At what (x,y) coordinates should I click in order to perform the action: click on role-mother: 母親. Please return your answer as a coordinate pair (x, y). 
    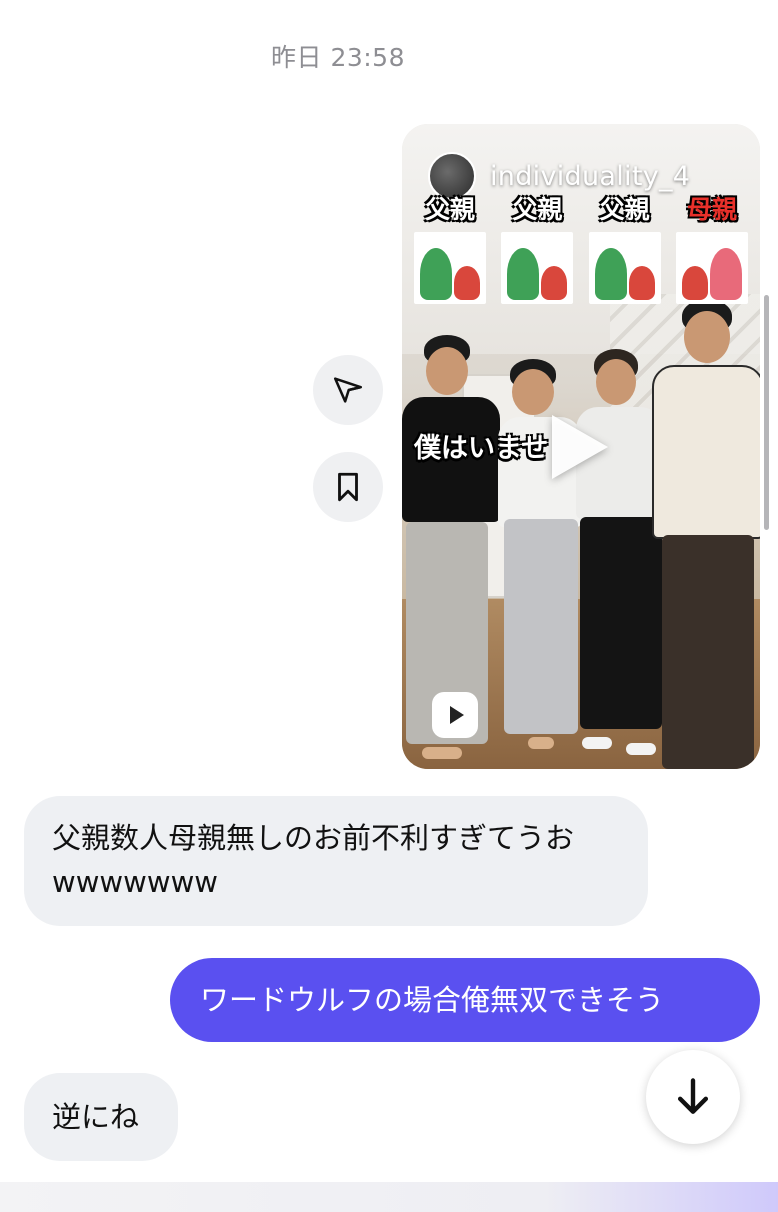
    Looking at the image, I should click on (712, 247).